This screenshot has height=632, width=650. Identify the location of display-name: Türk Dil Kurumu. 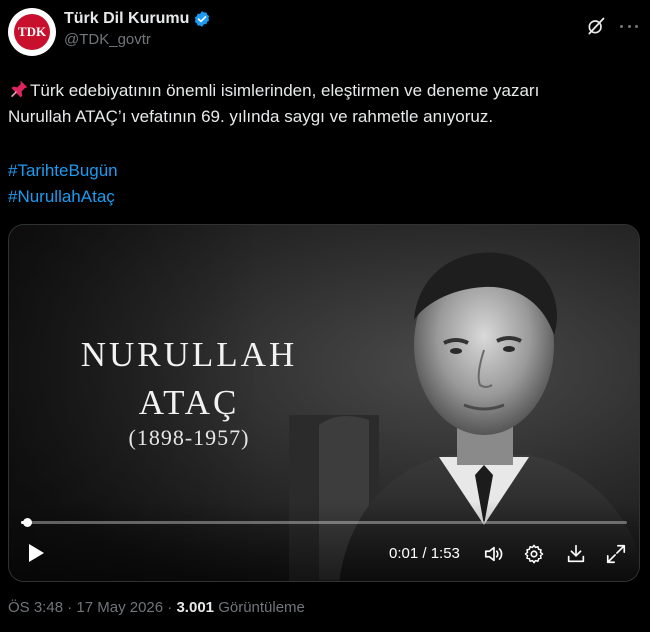
(126, 19).